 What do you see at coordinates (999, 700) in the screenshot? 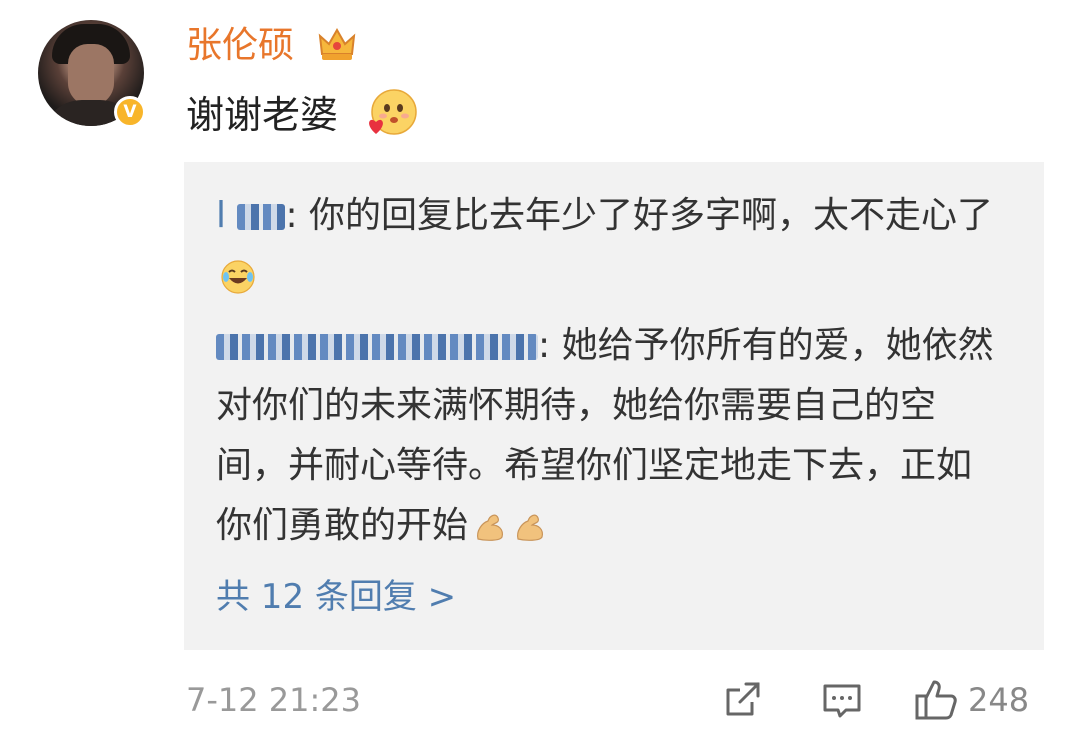
I see `like-count: 248` at bounding box center [999, 700].